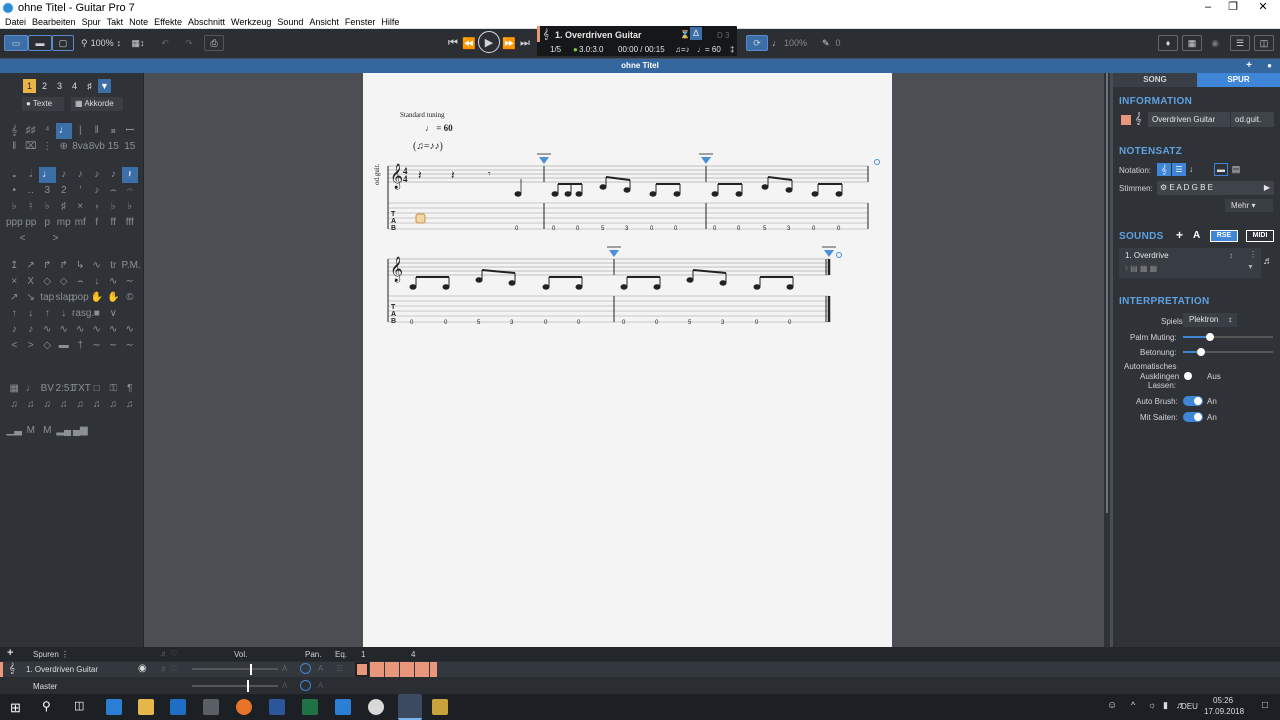 Image resolution: width=1280 pixels, height=720 pixels. What do you see at coordinates (80, 266) in the screenshot?
I see `release-icon: ↳` at bounding box center [80, 266].